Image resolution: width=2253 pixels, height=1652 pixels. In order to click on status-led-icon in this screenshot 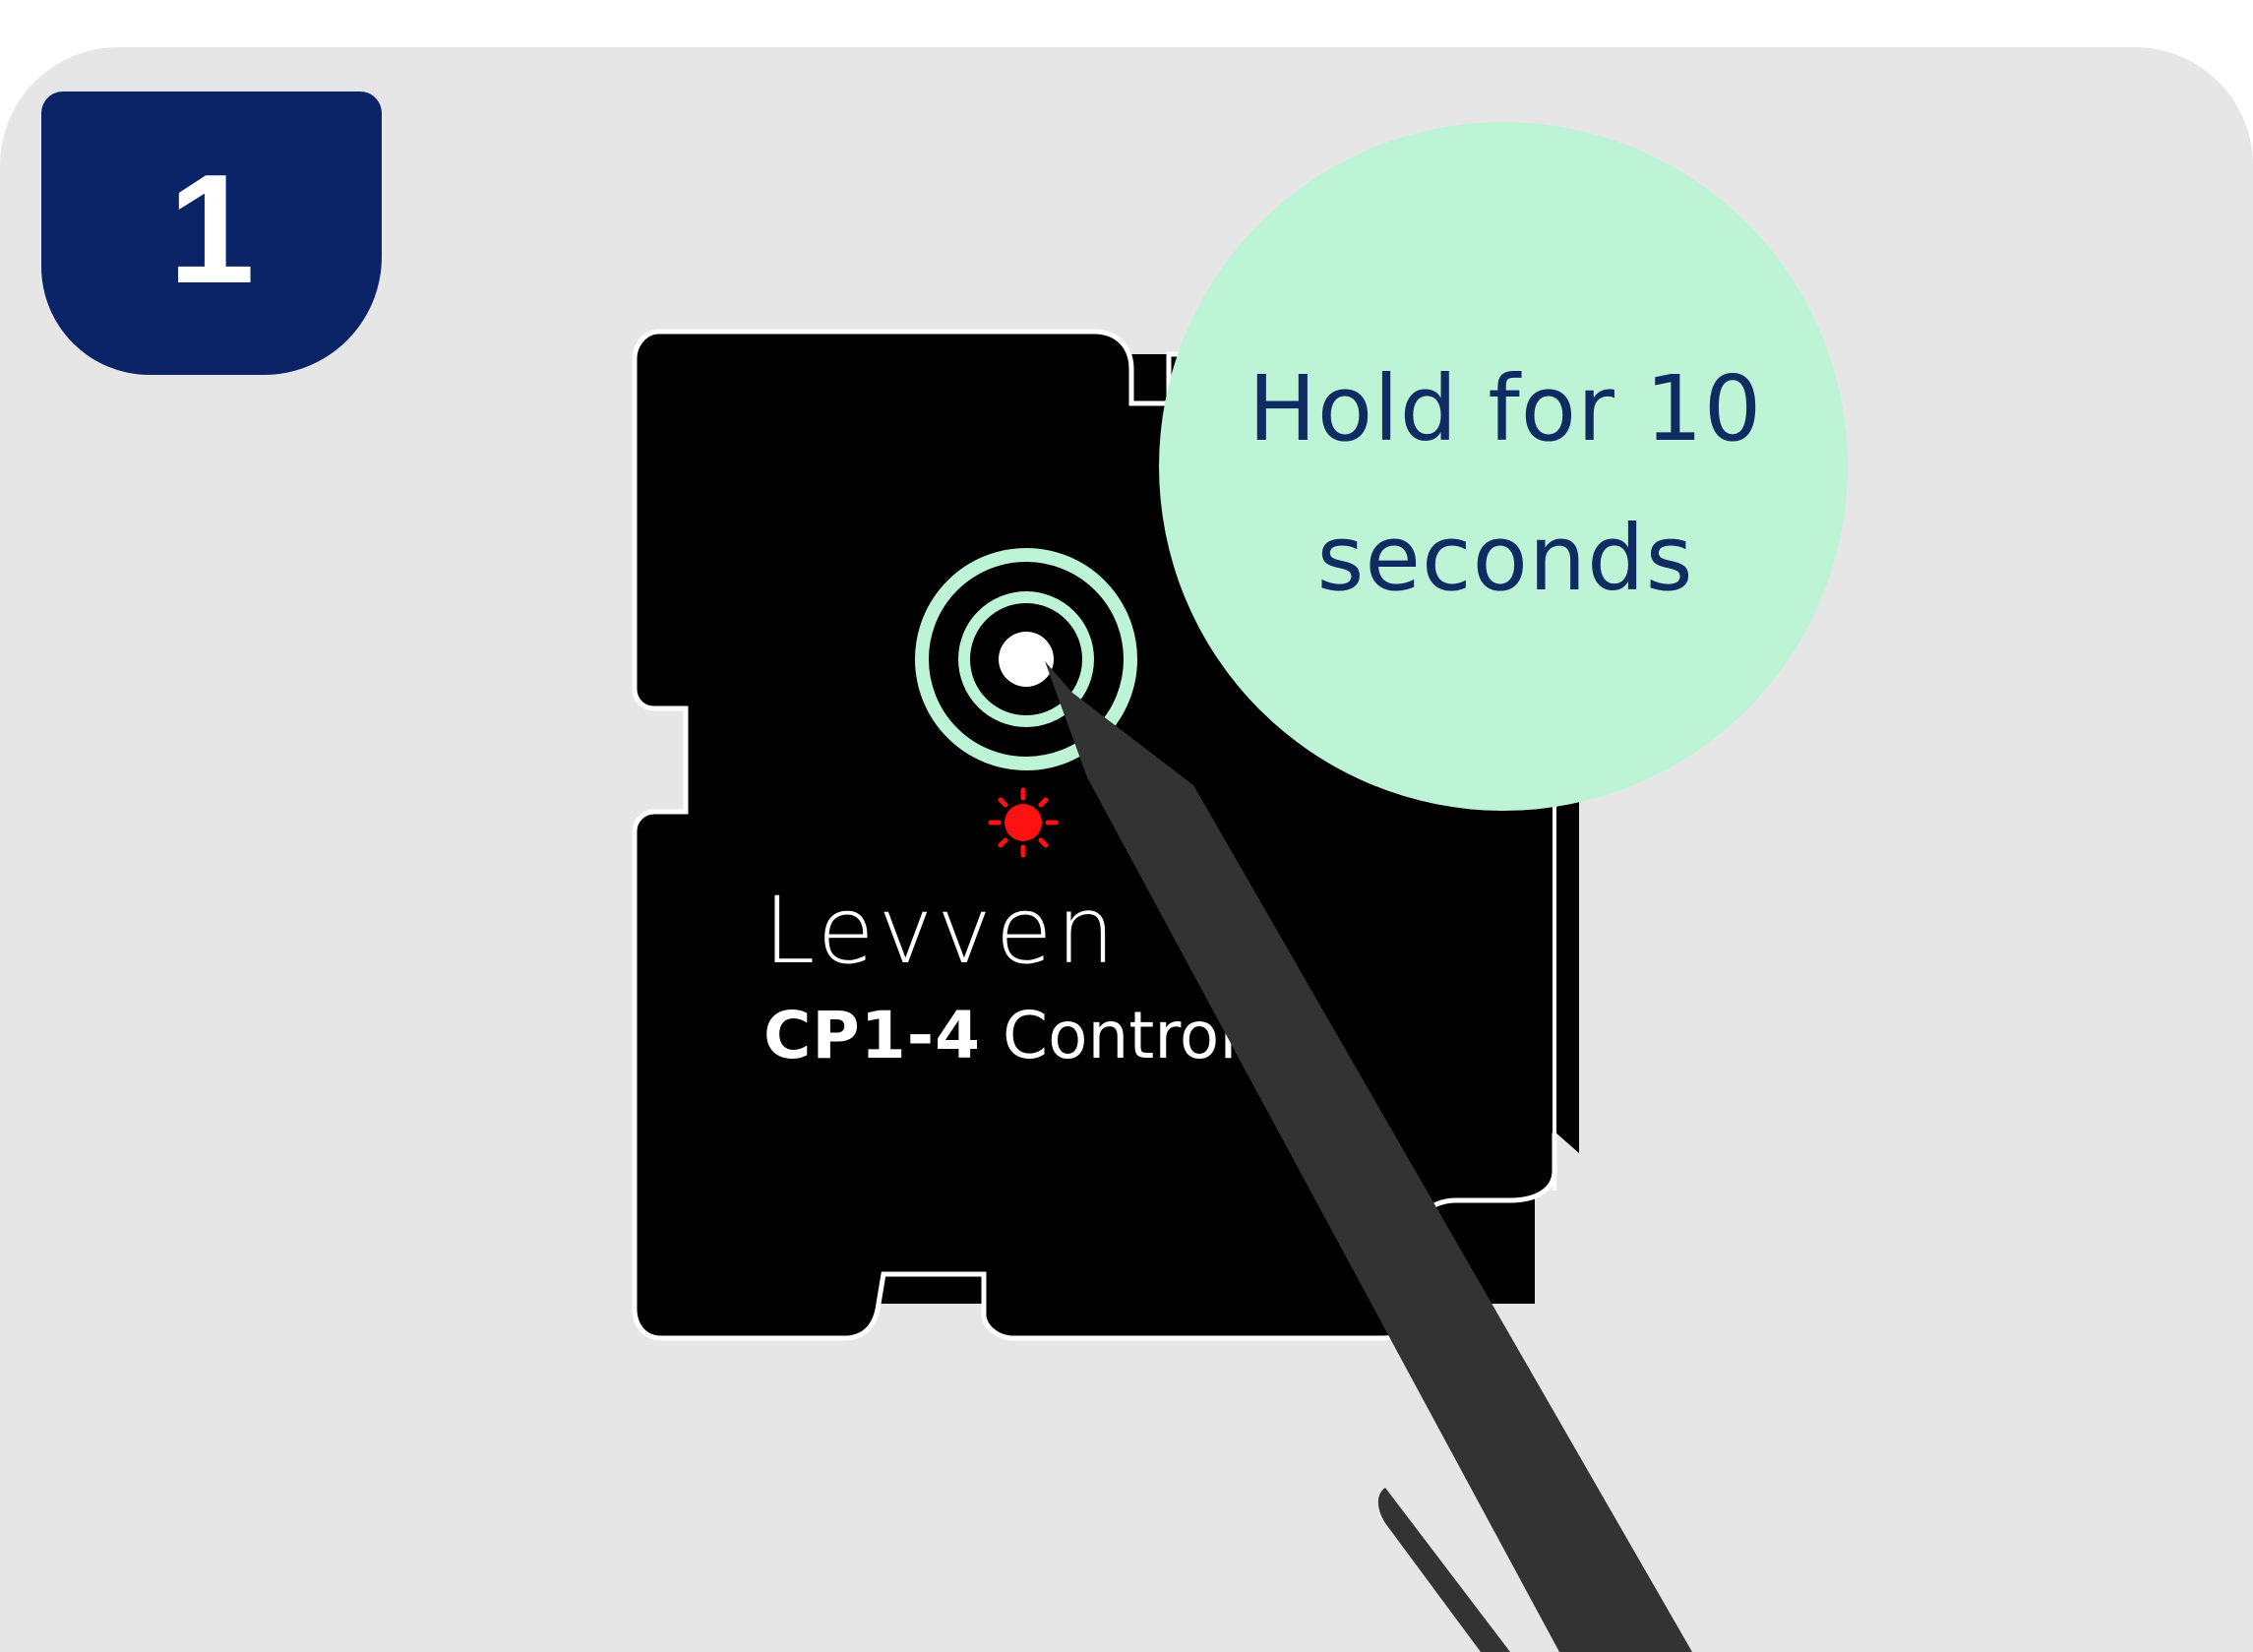, I will do `click(1023, 822)`.